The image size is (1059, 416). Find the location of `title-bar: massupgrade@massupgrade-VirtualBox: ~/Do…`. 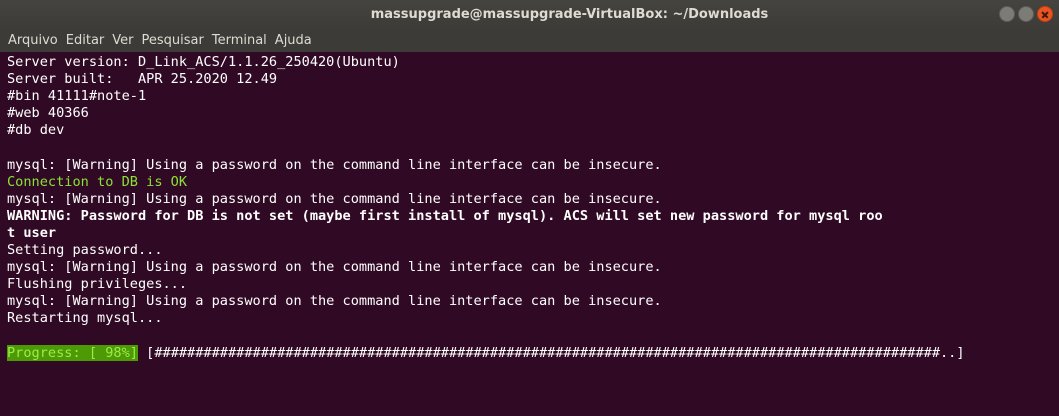

title-bar: massupgrade@massupgrade-VirtualBox: ~/Do… is located at coordinates (529, 15).